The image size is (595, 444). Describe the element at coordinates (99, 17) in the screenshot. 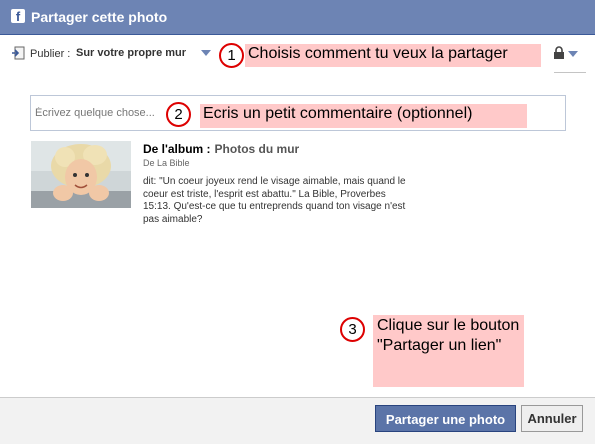

I see `dialog-title: Partager cette photo` at that location.